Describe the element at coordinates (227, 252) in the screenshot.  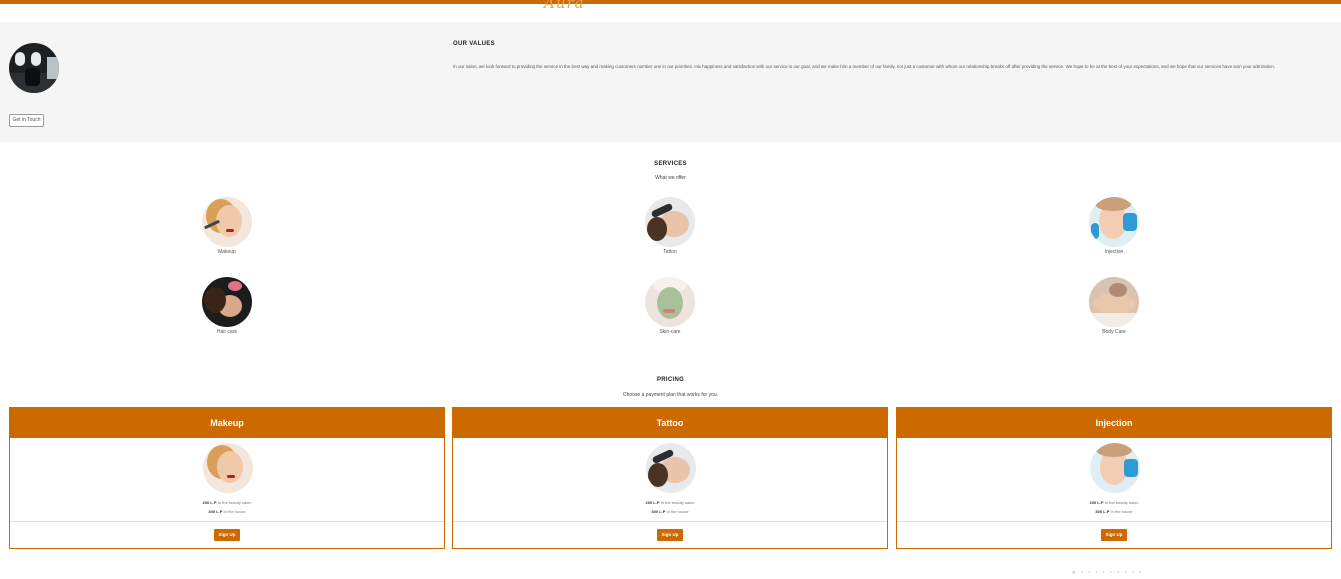
I see `service-label: Makeup` at that location.